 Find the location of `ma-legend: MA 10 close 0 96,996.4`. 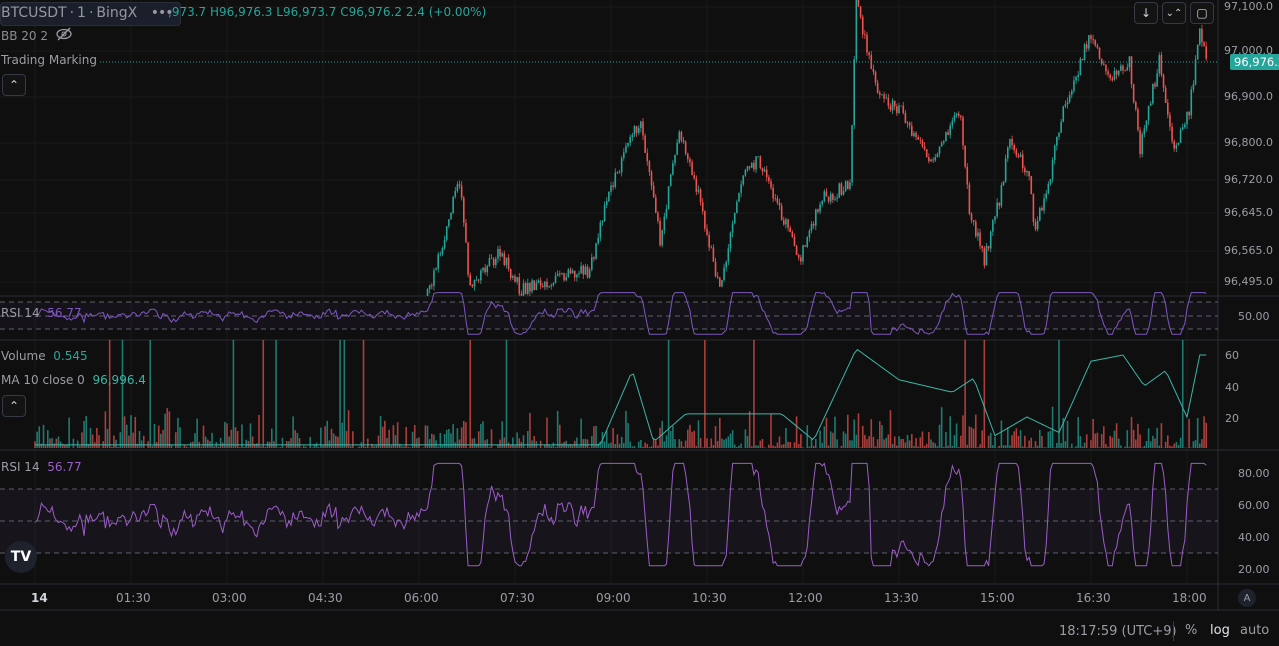

ma-legend: MA 10 close 0 96,996.4 is located at coordinates (73, 380).